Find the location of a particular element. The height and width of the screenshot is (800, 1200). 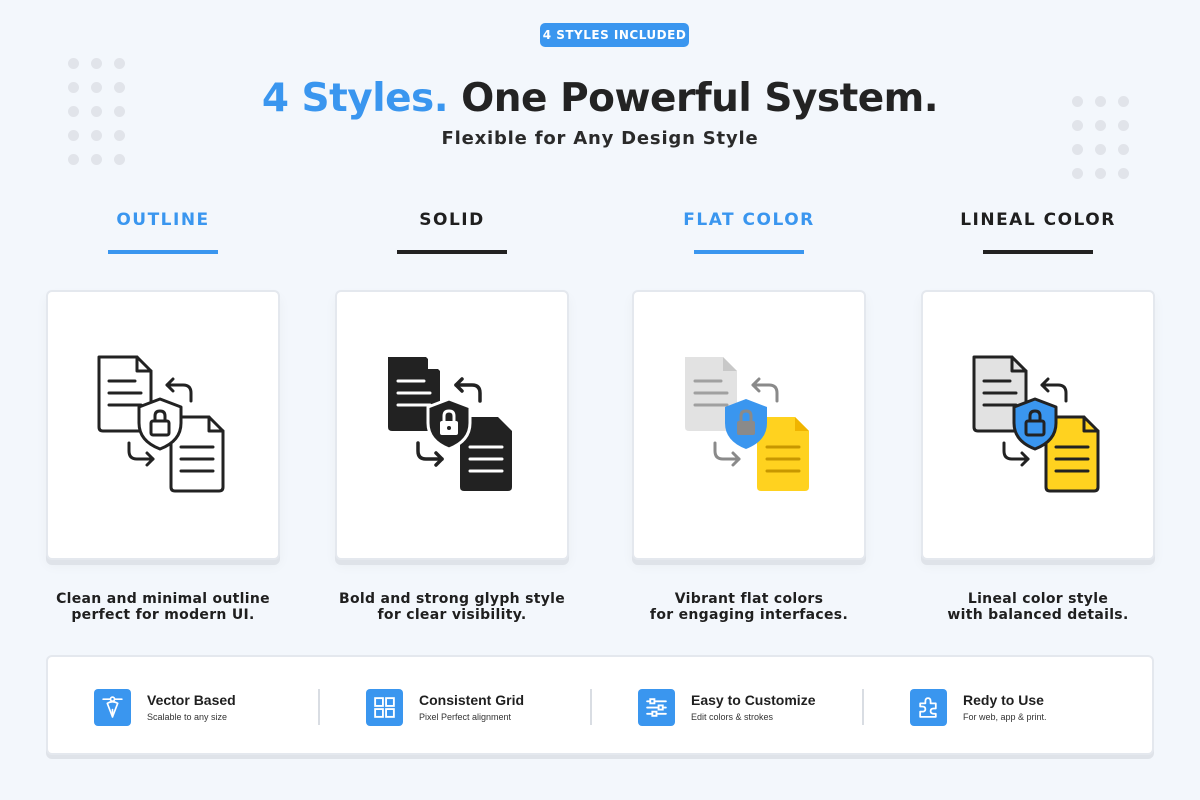

feature-title-easy-to-customize: Easy to Customize is located at coordinates (753, 700).